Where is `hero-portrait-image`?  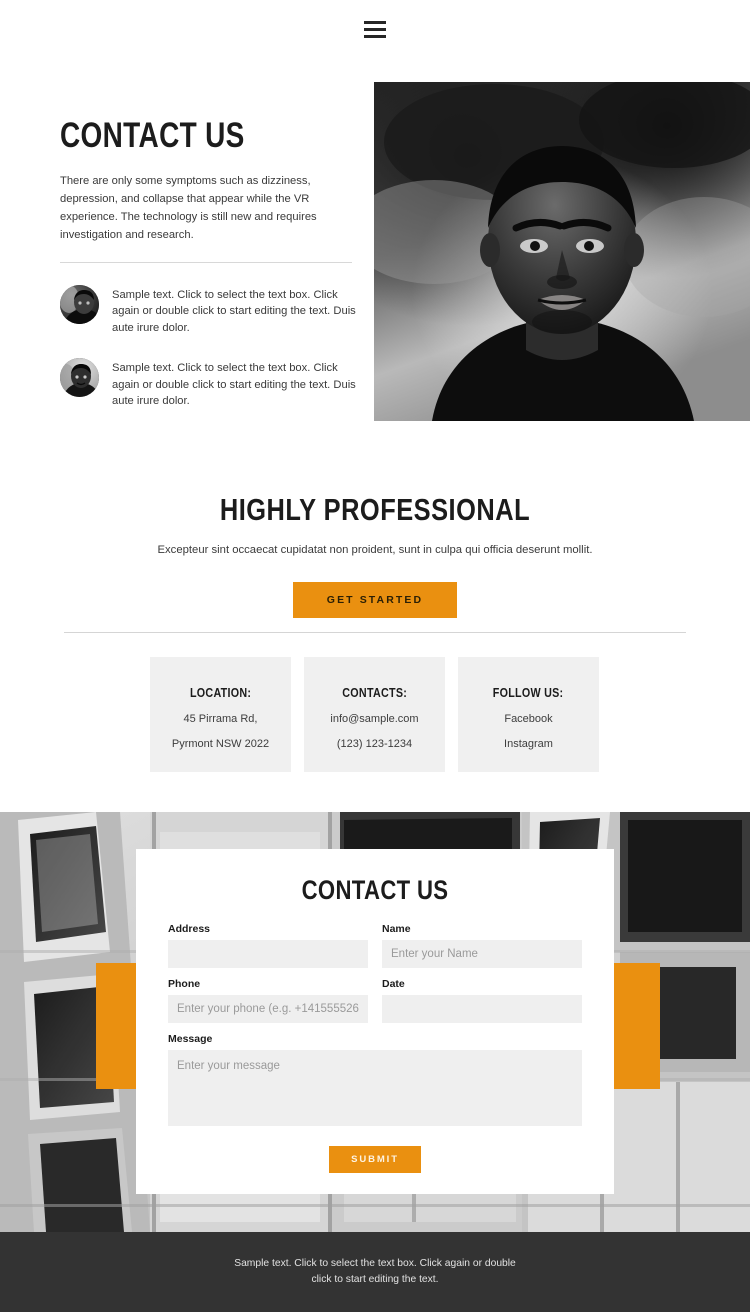
hero-portrait-image is located at coordinates (562, 251).